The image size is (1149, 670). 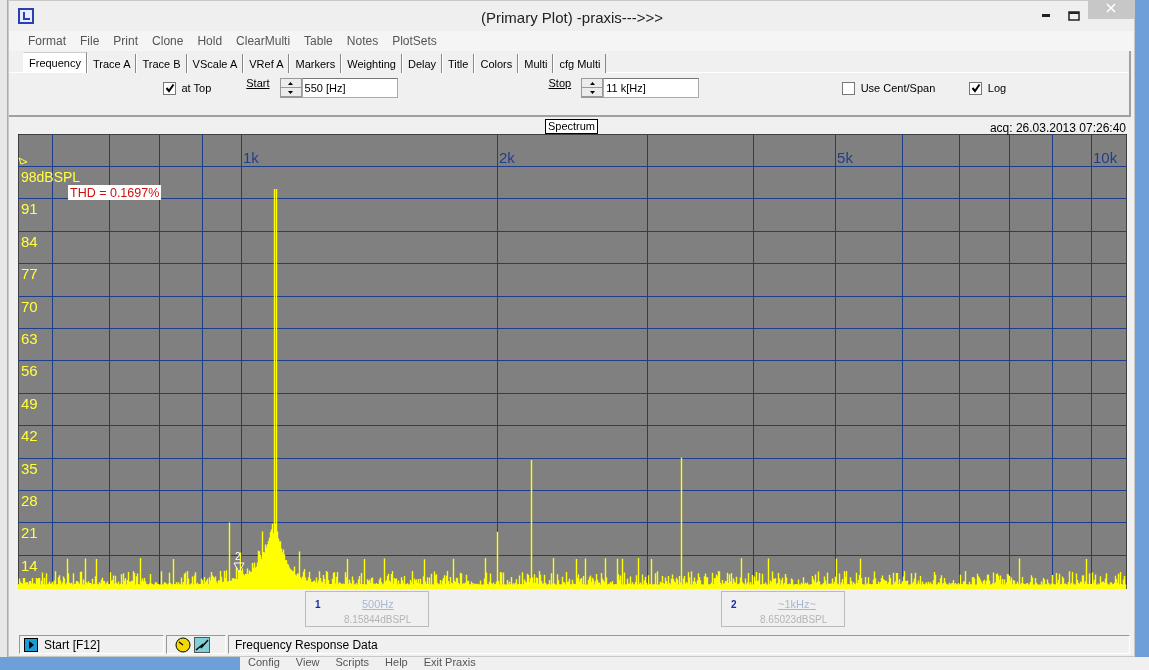 What do you see at coordinates (318, 41) in the screenshot?
I see `menu-item: Table` at bounding box center [318, 41].